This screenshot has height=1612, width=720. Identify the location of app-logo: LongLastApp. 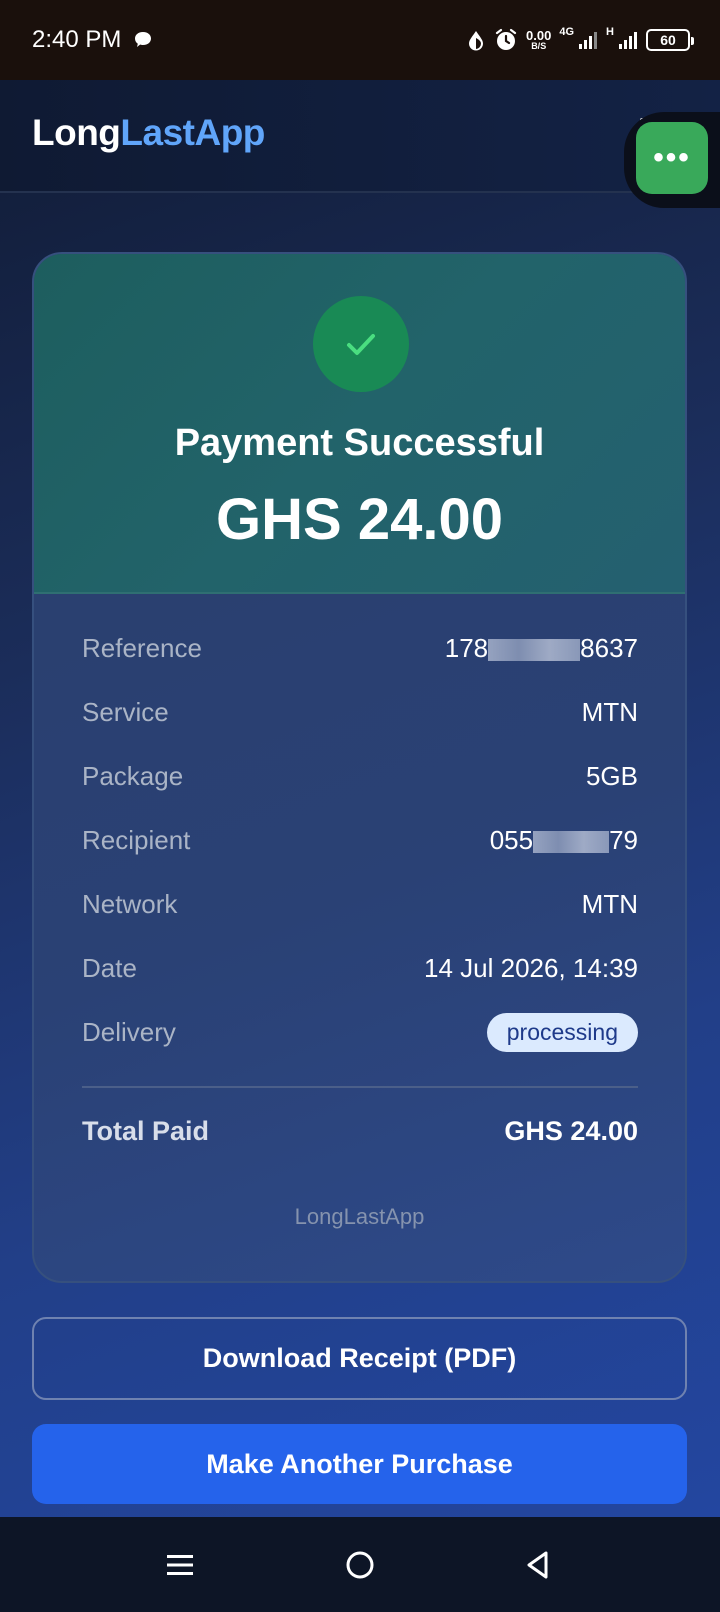
(148, 133).